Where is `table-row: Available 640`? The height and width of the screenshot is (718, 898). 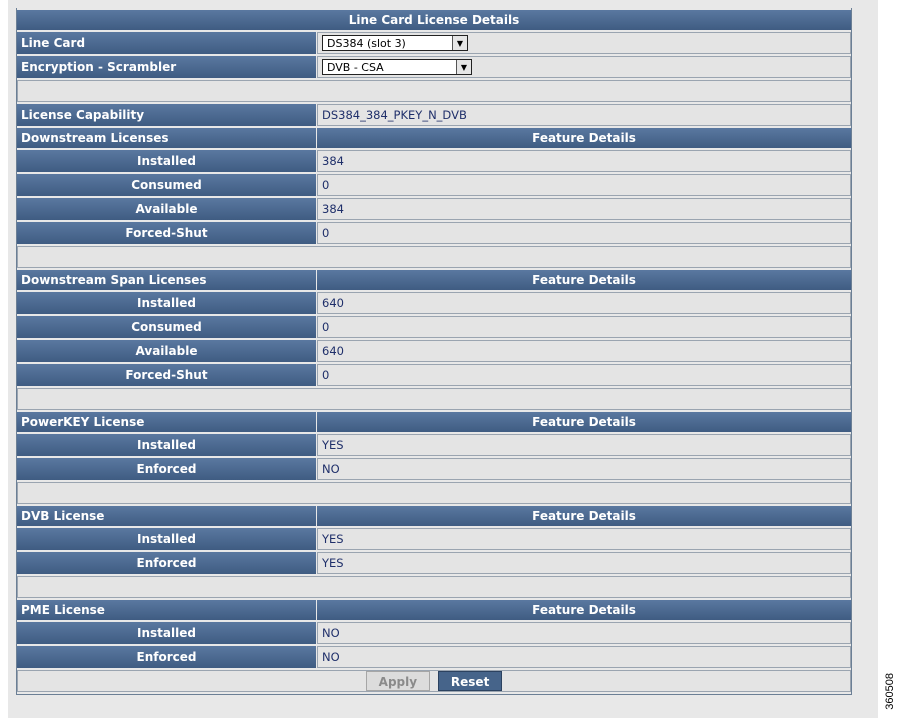 table-row: Available 640 is located at coordinates (434, 351).